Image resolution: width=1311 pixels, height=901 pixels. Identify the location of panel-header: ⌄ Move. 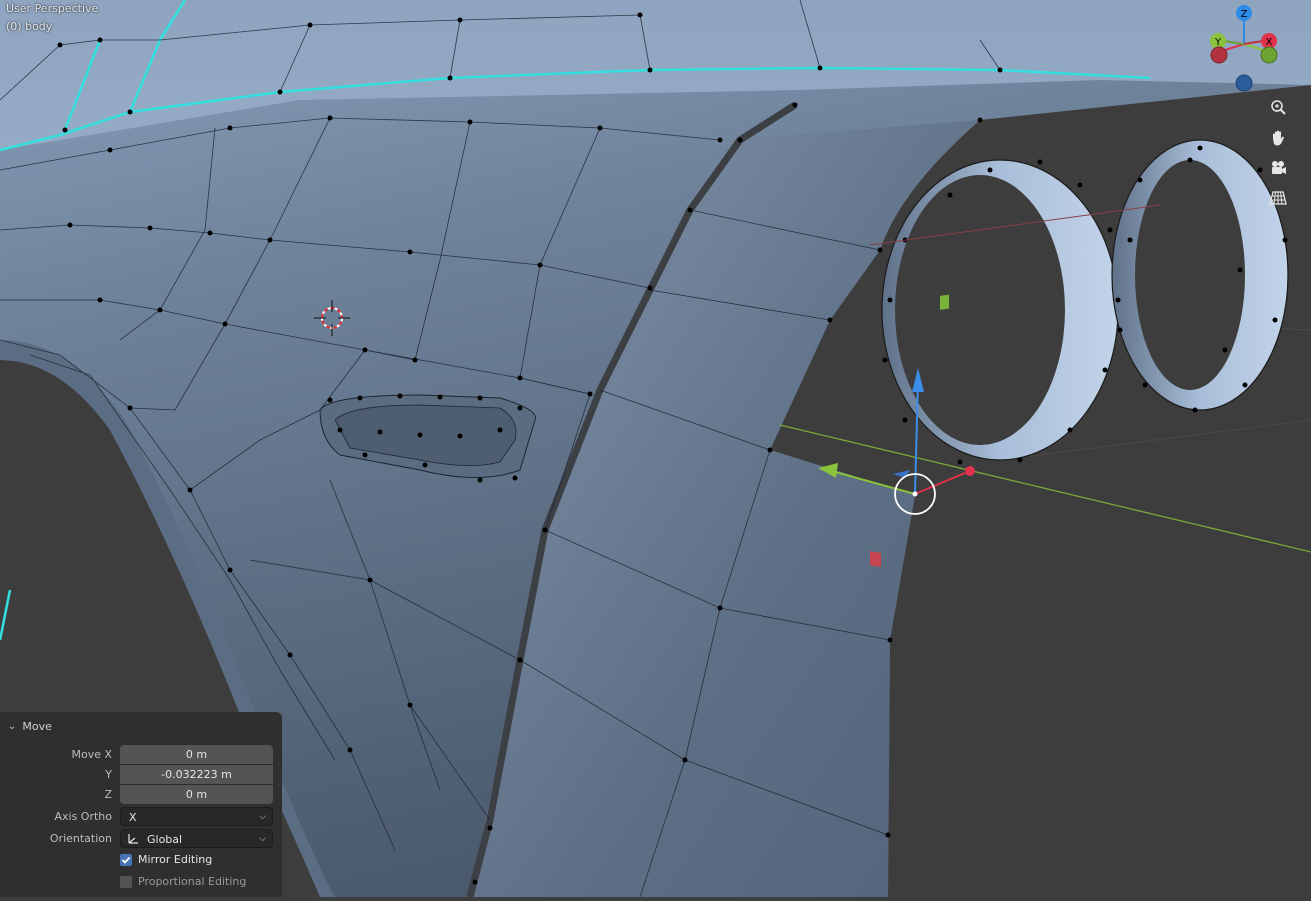
(30, 726).